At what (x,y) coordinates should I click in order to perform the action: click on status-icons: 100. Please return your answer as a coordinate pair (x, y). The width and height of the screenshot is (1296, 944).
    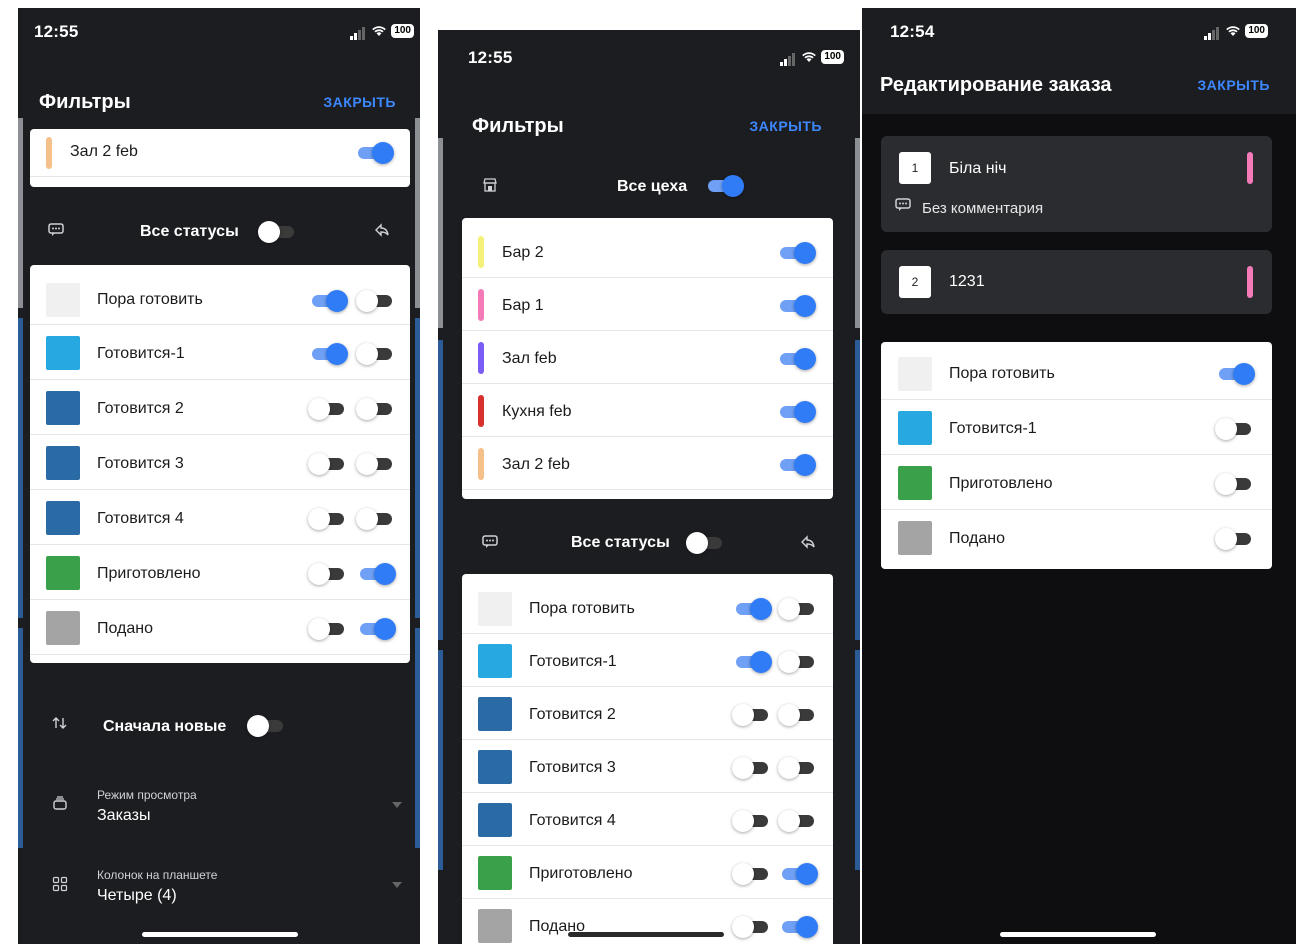
    Looking at the image, I should click on (812, 57).